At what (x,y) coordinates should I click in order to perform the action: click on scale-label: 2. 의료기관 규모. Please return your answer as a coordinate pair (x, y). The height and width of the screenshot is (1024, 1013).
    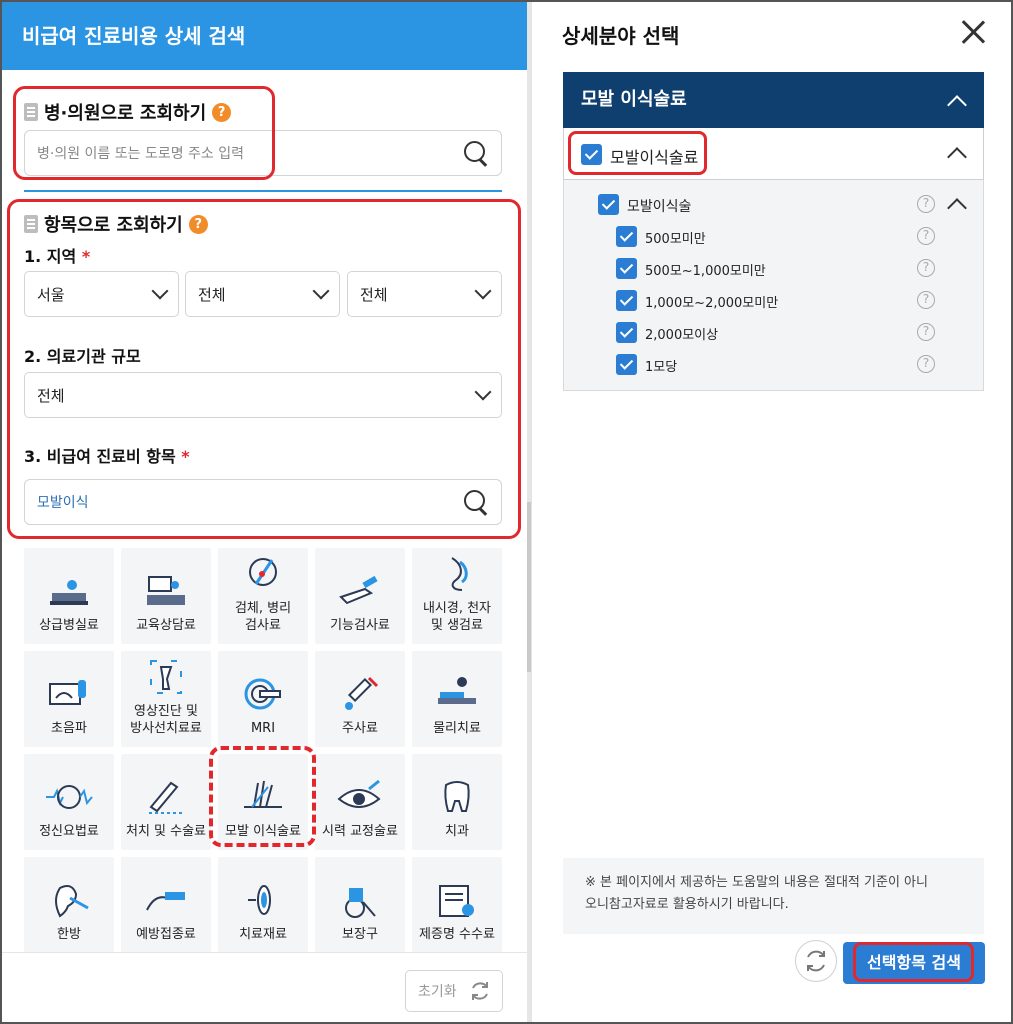
    Looking at the image, I should click on (82, 356).